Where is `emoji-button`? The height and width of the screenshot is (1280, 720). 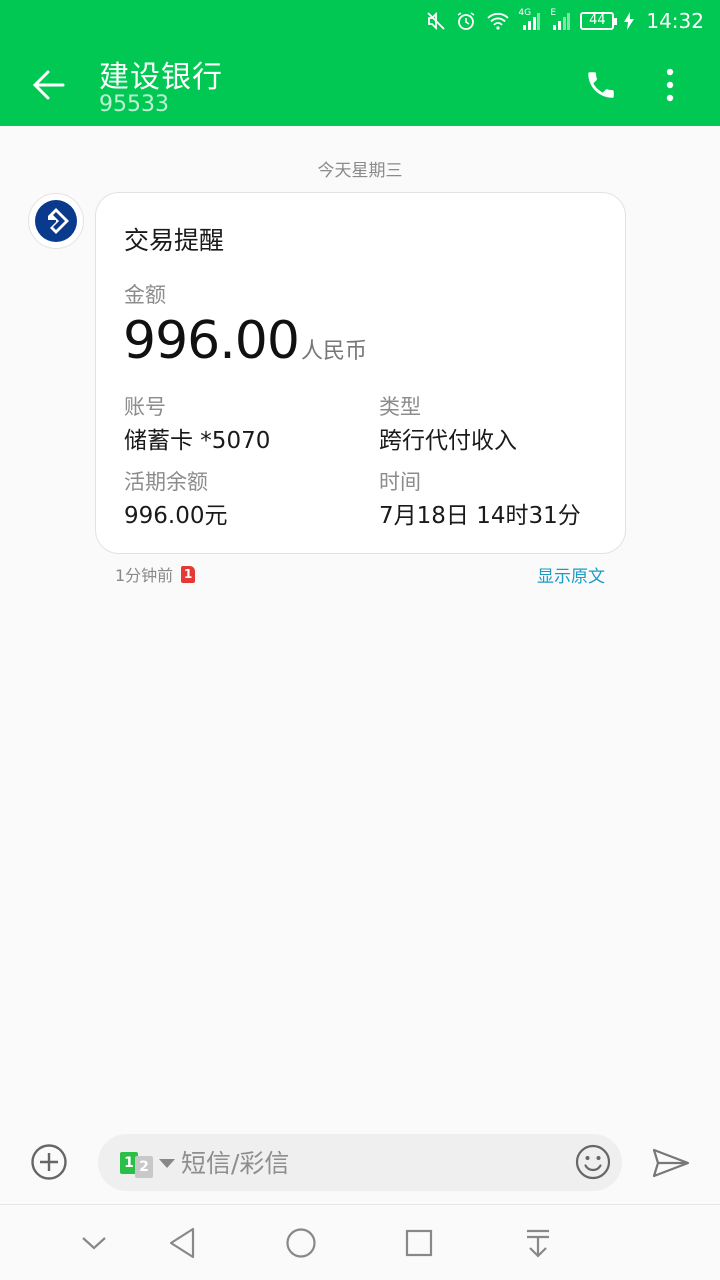 emoji-button is located at coordinates (593, 1162).